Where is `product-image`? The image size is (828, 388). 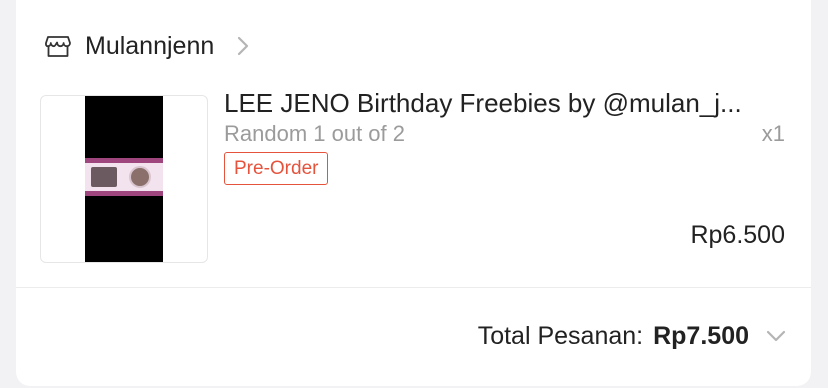 product-image is located at coordinates (124, 179).